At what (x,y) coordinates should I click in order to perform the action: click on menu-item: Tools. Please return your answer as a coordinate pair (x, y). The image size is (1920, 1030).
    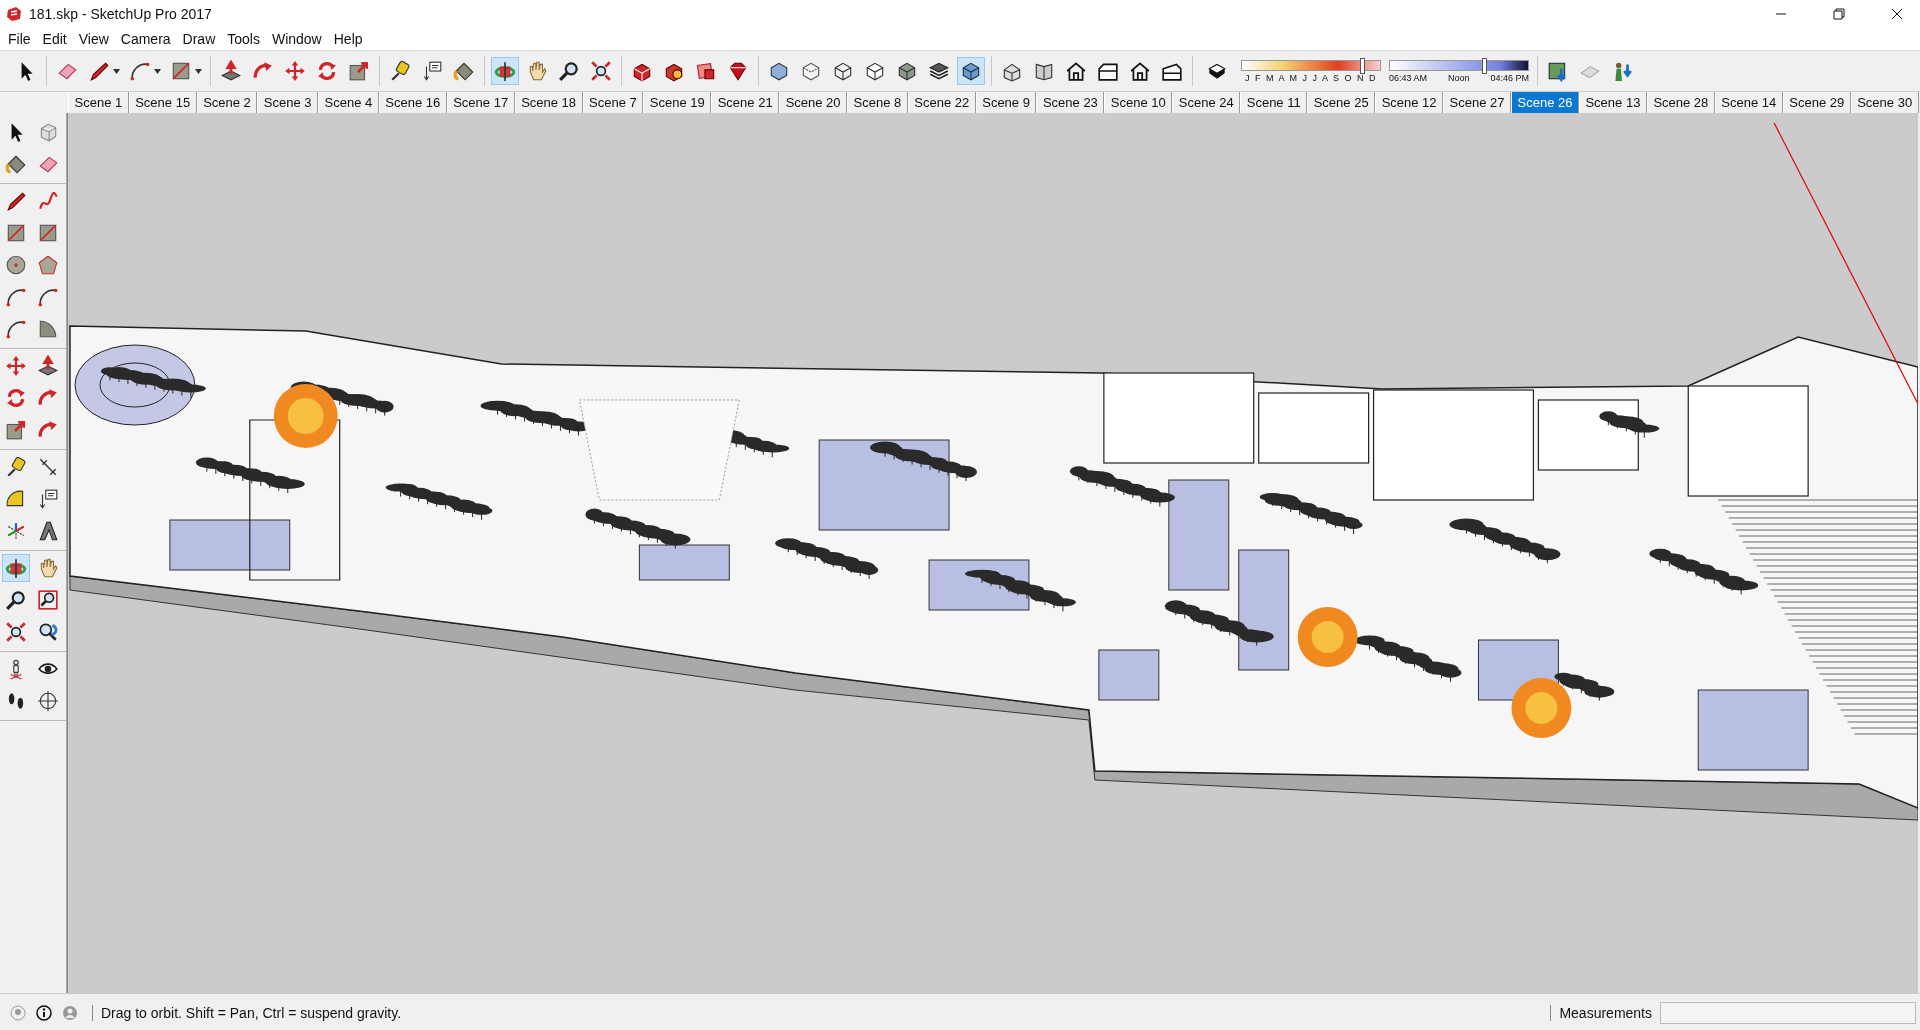
    Looking at the image, I should click on (243, 39).